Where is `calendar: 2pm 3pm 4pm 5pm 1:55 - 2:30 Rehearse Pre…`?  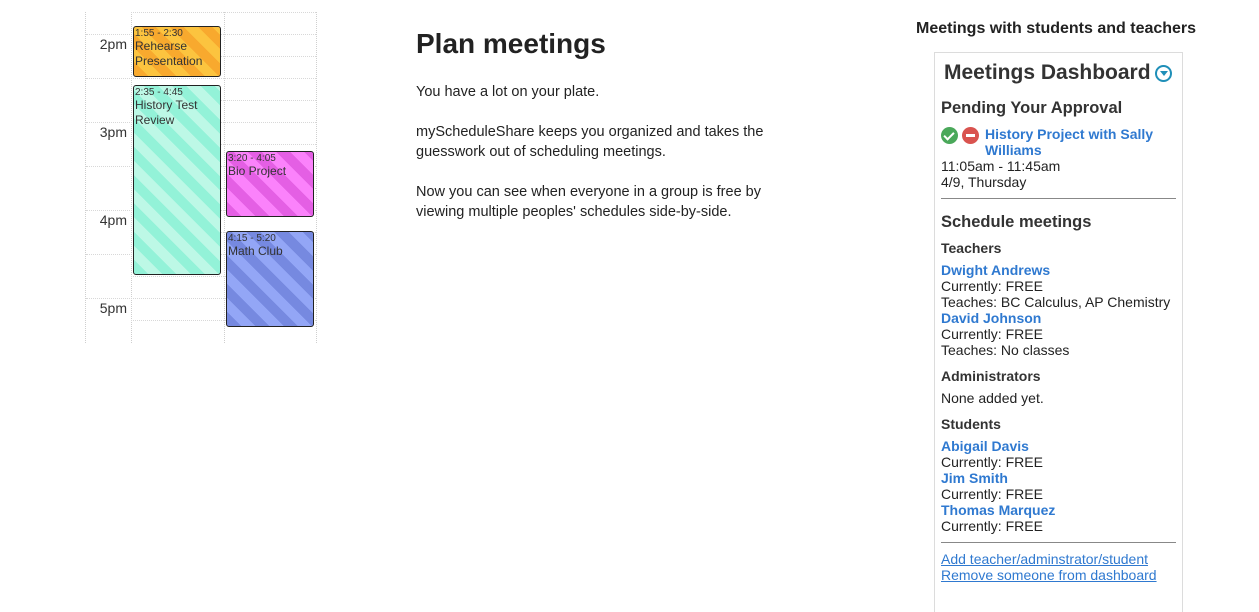 calendar: 2pm 3pm 4pm 5pm 1:55 - 2:30 Rehearse Pre… is located at coordinates (201, 177).